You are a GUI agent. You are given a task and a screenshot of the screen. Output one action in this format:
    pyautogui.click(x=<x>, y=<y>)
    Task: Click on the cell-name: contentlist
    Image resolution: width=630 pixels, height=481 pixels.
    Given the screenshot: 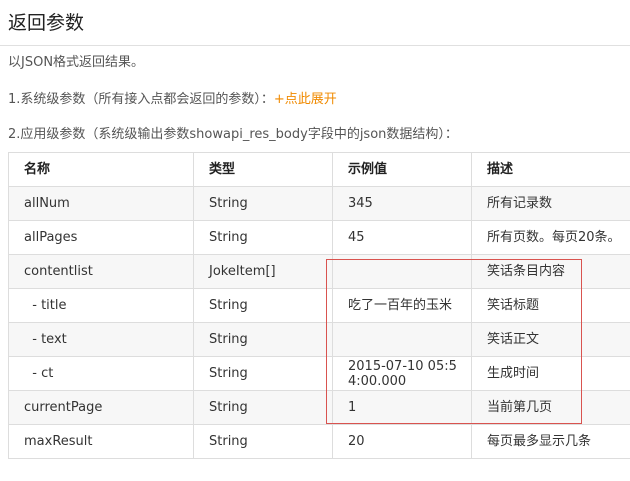 What is the action you would take?
    pyautogui.click(x=101, y=271)
    